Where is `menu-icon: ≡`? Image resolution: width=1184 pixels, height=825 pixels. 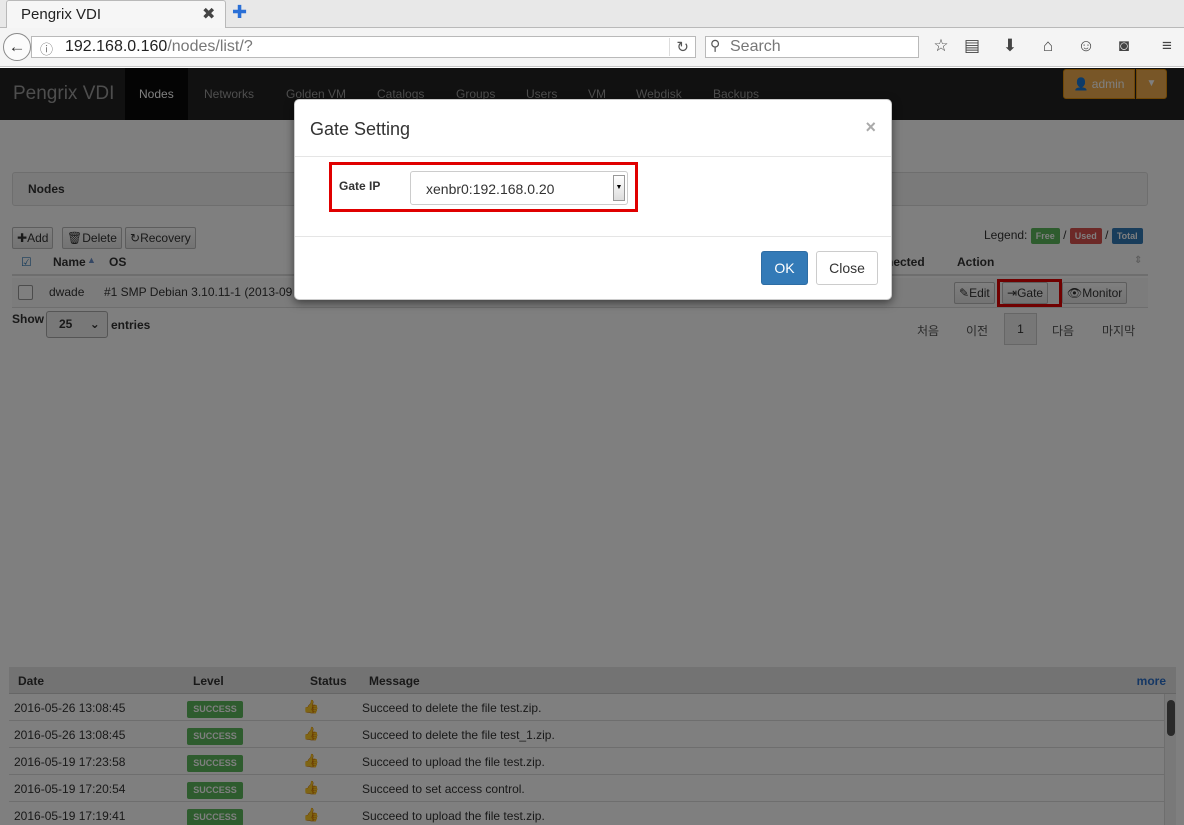
menu-icon: ≡ is located at coordinates (1167, 46).